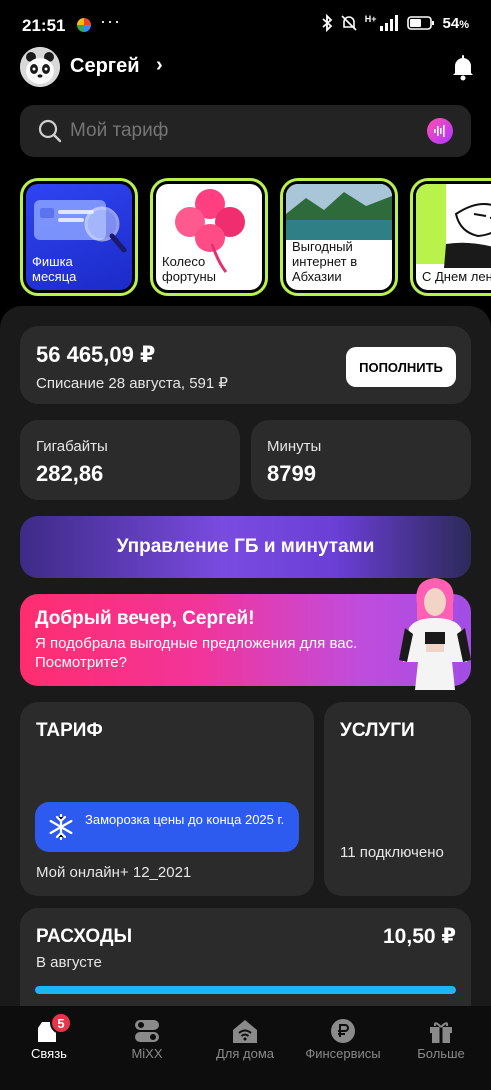  I want to click on expenses-period: В августе, so click(69, 962).